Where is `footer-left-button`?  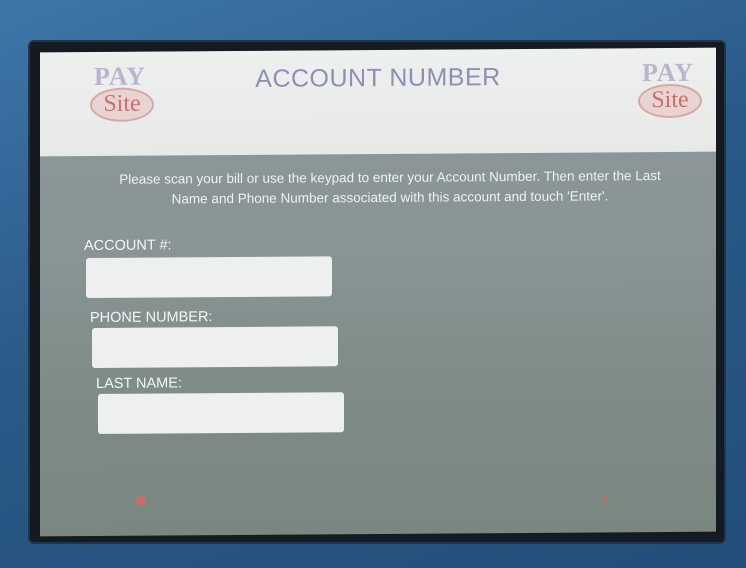
footer-left-button is located at coordinates (141, 500).